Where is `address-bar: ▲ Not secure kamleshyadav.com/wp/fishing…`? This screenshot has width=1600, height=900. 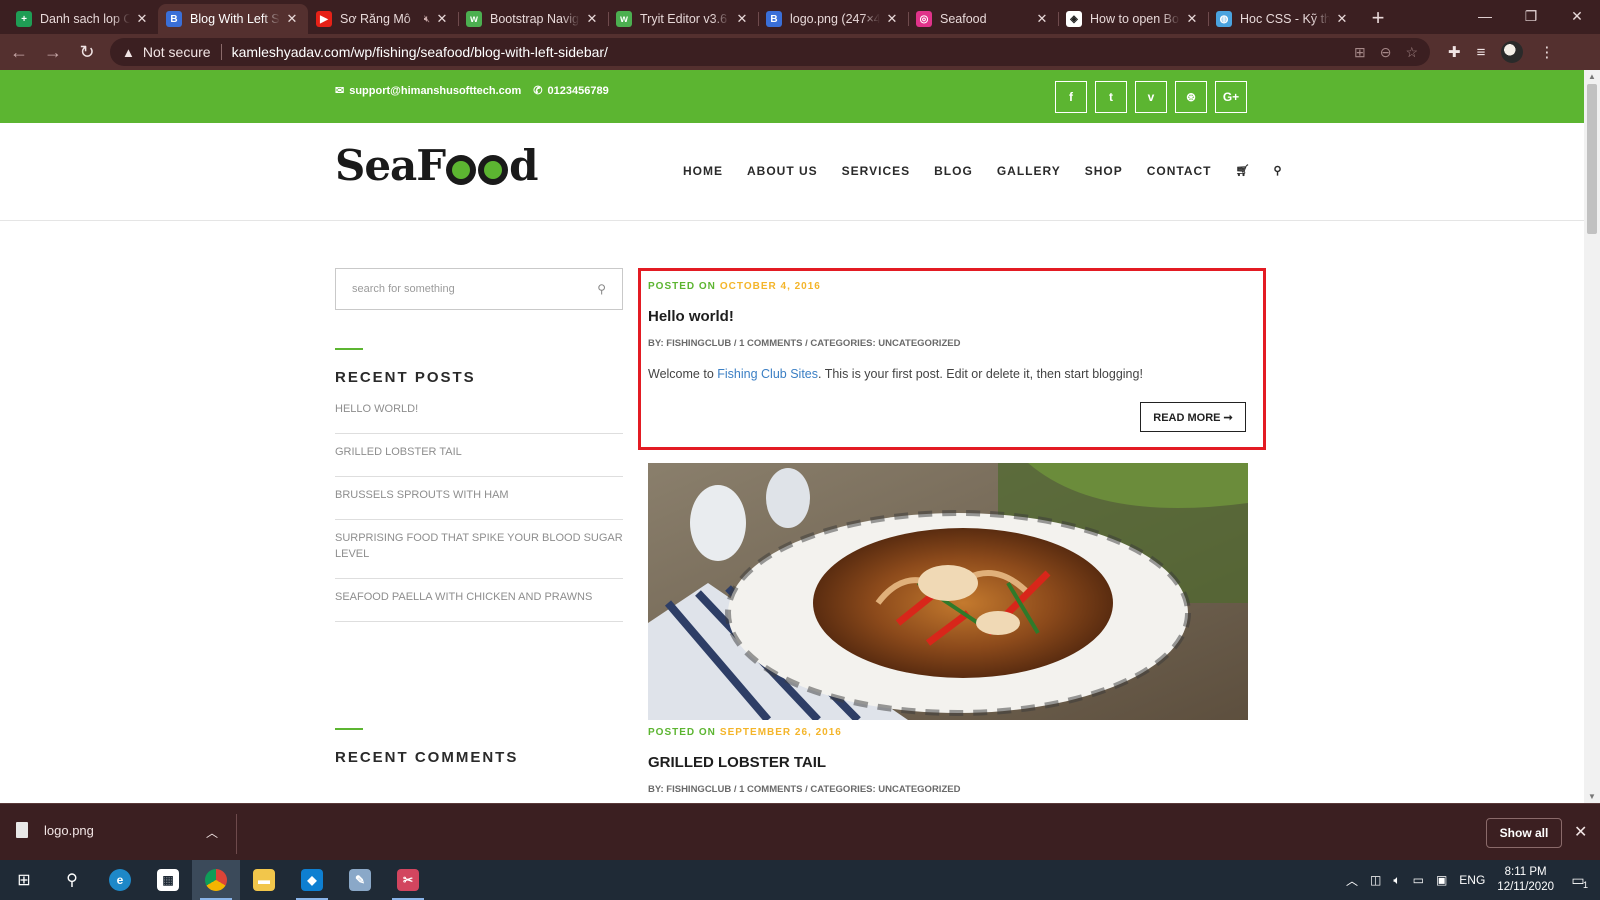 address-bar: ▲ Not secure kamleshyadav.com/wp/fishing… is located at coordinates (770, 52).